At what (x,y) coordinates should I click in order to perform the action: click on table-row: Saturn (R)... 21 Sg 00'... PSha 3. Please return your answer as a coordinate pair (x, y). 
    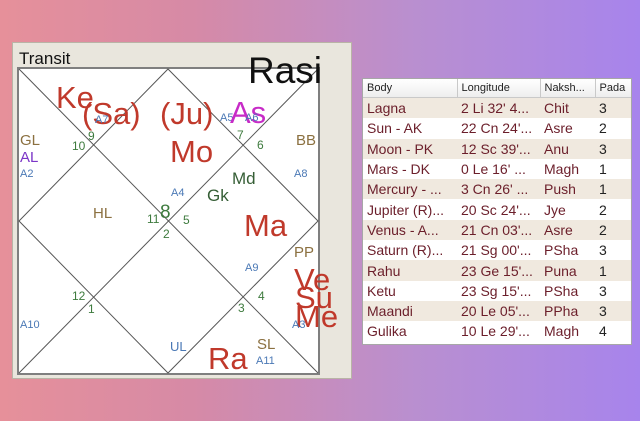
    Looking at the image, I should click on (497, 250).